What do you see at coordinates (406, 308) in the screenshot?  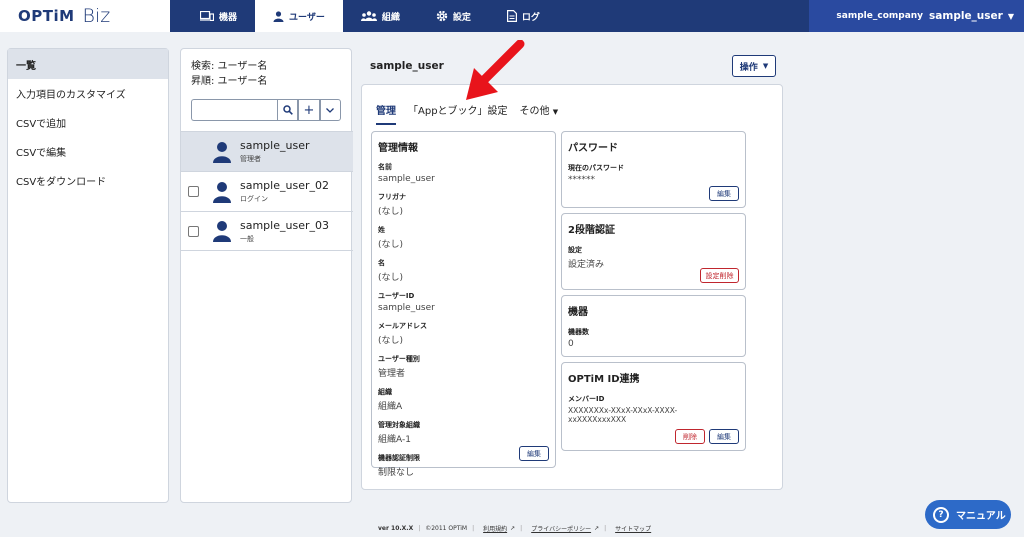 I see `field-value: sample_user` at bounding box center [406, 308].